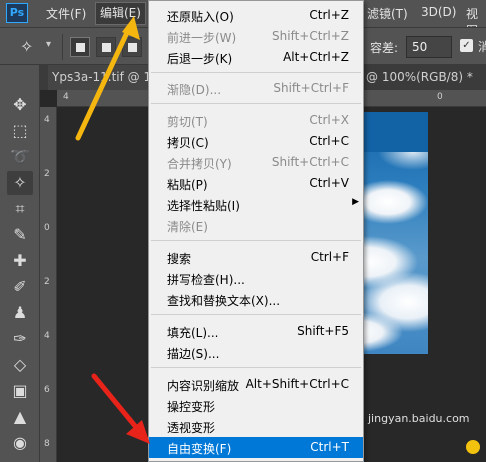  What do you see at coordinates (482, 47) in the screenshot?
I see `antialias-label: 消` at bounding box center [482, 47].